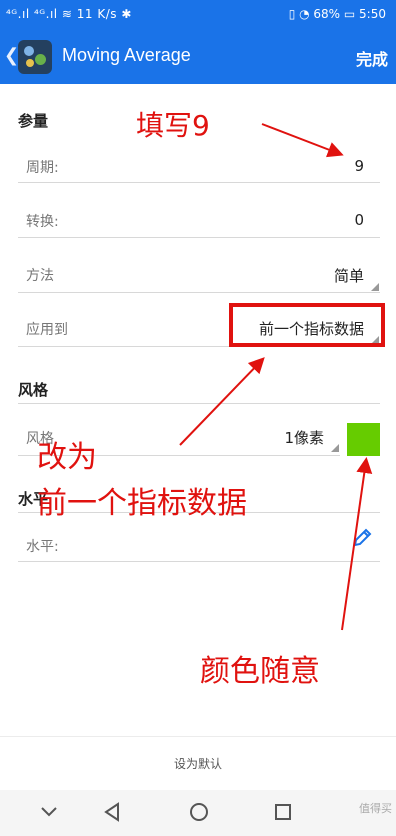 This screenshot has height=836, width=396. What do you see at coordinates (375, 808) in the screenshot?
I see `watermark: 值得买` at bounding box center [375, 808].